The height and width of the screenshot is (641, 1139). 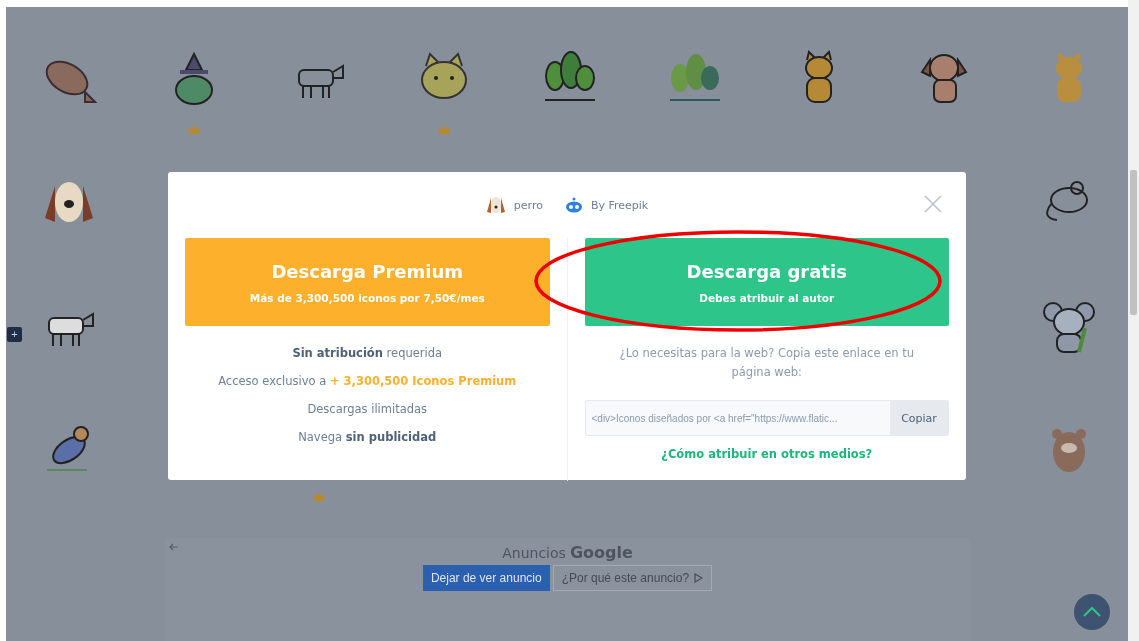 I want to click on embed-code-field: <div>Iconos diseñados por <a href="https://www.flatic... Copiar, so click(x=766, y=418).